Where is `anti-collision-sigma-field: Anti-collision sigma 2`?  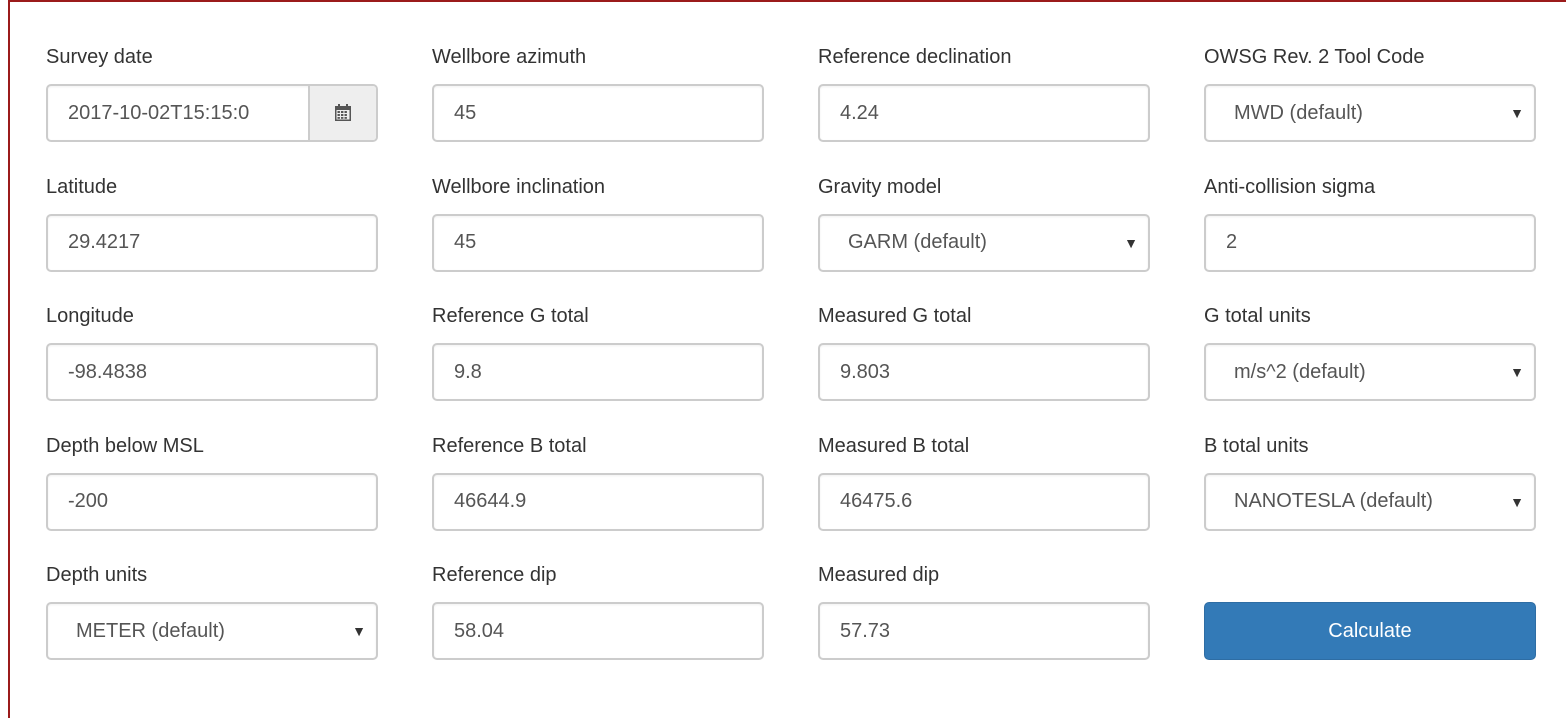
anti-collision-sigma-field: Anti-collision sigma 2 is located at coordinates (1370, 239).